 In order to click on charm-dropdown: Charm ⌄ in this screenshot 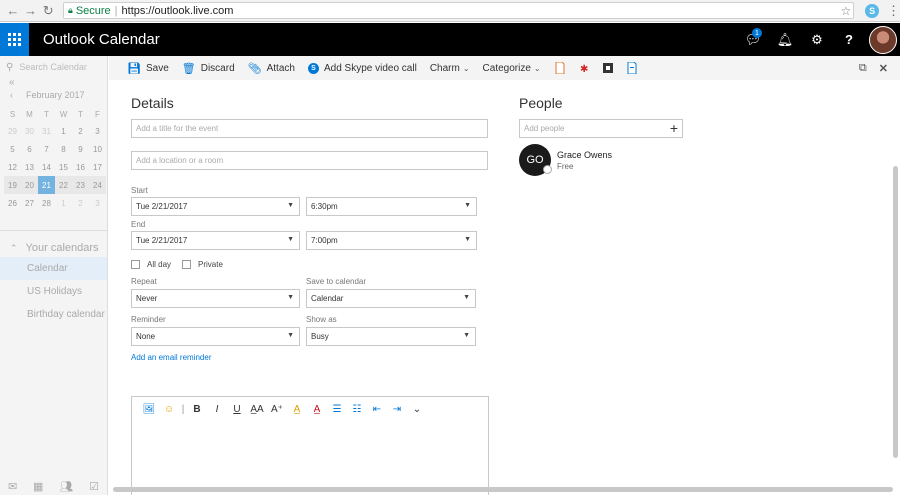, I will do `click(450, 68)`.